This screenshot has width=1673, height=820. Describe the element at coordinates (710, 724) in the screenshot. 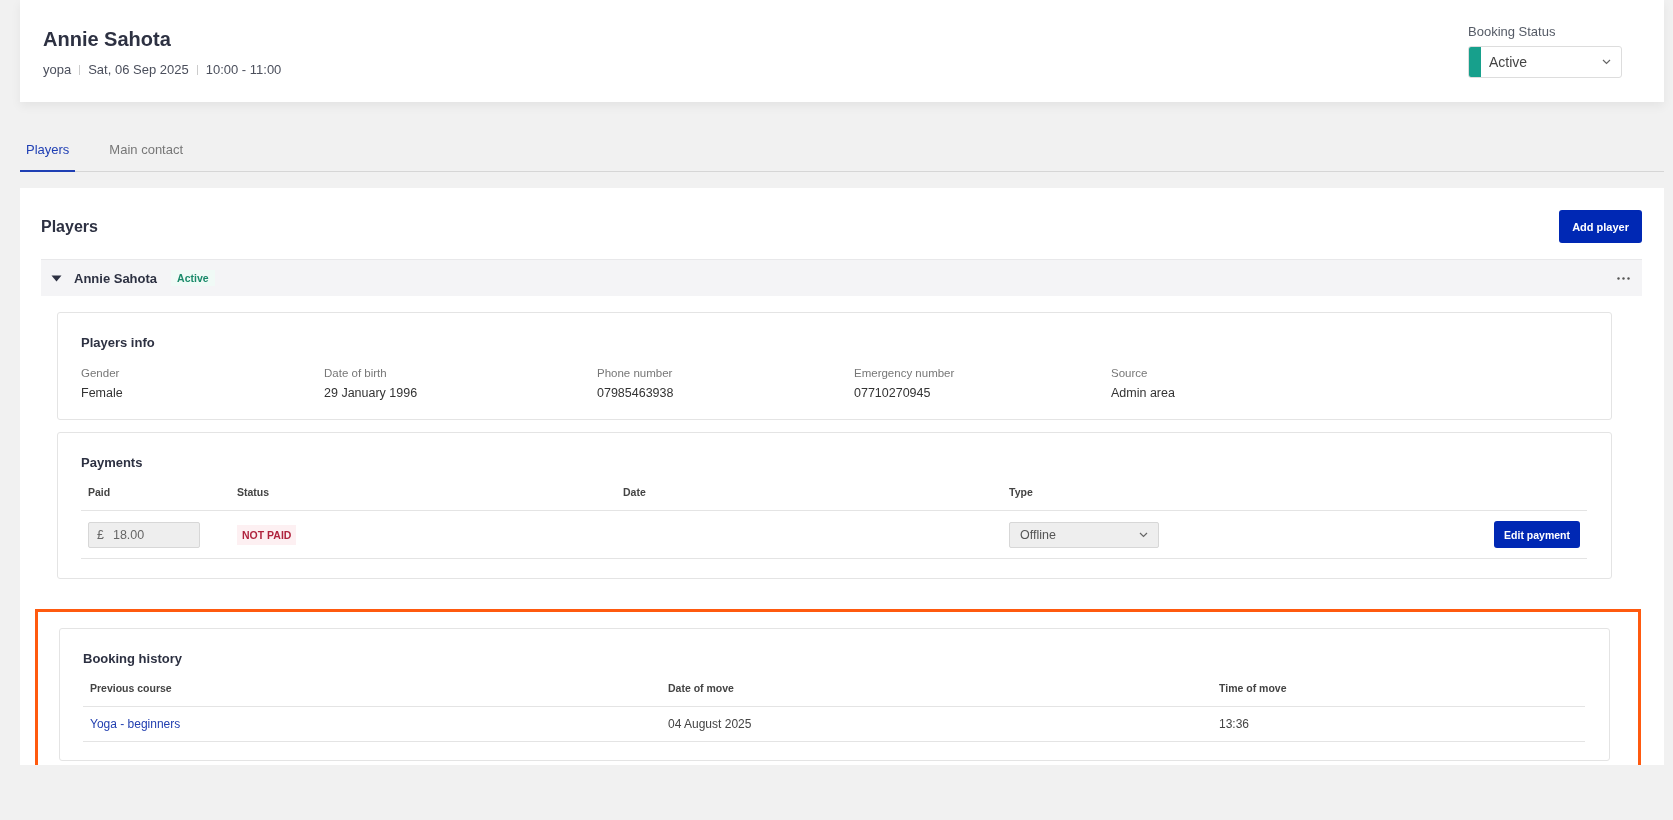

I see `table-cell: 04 August 2025` at that location.